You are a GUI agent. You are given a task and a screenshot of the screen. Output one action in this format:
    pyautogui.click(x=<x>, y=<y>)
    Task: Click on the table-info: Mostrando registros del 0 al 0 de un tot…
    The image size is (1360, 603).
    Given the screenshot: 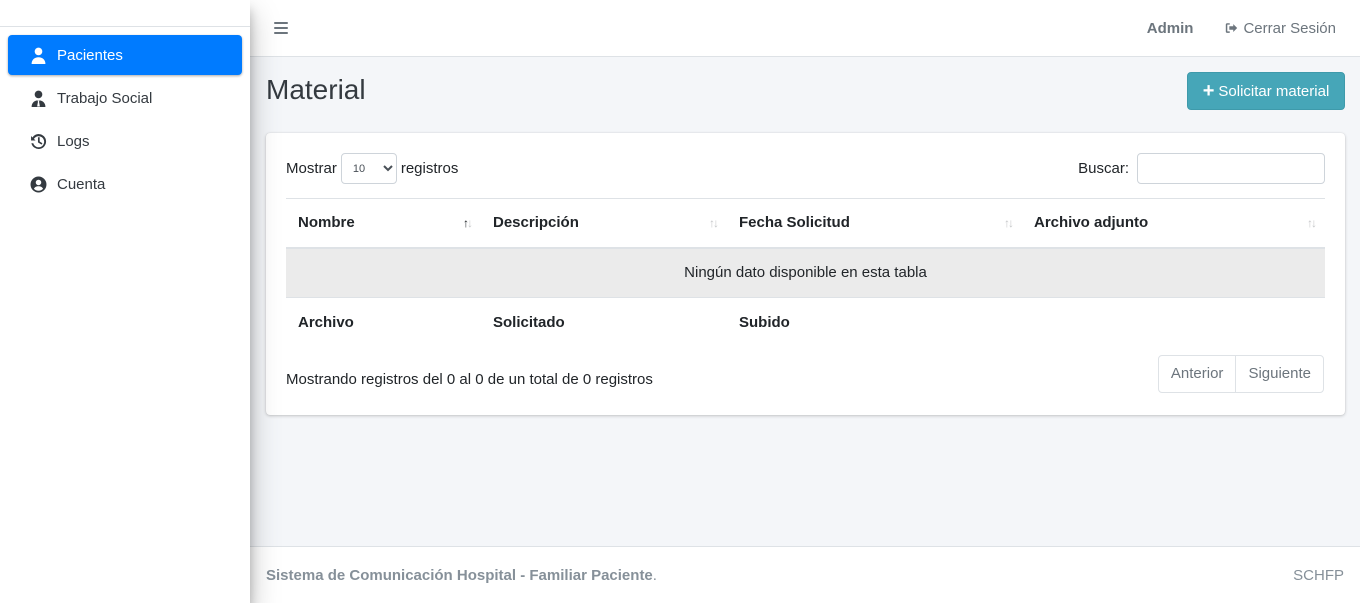 What is the action you would take?
    pyautogui.click(x=469, y=379)
    